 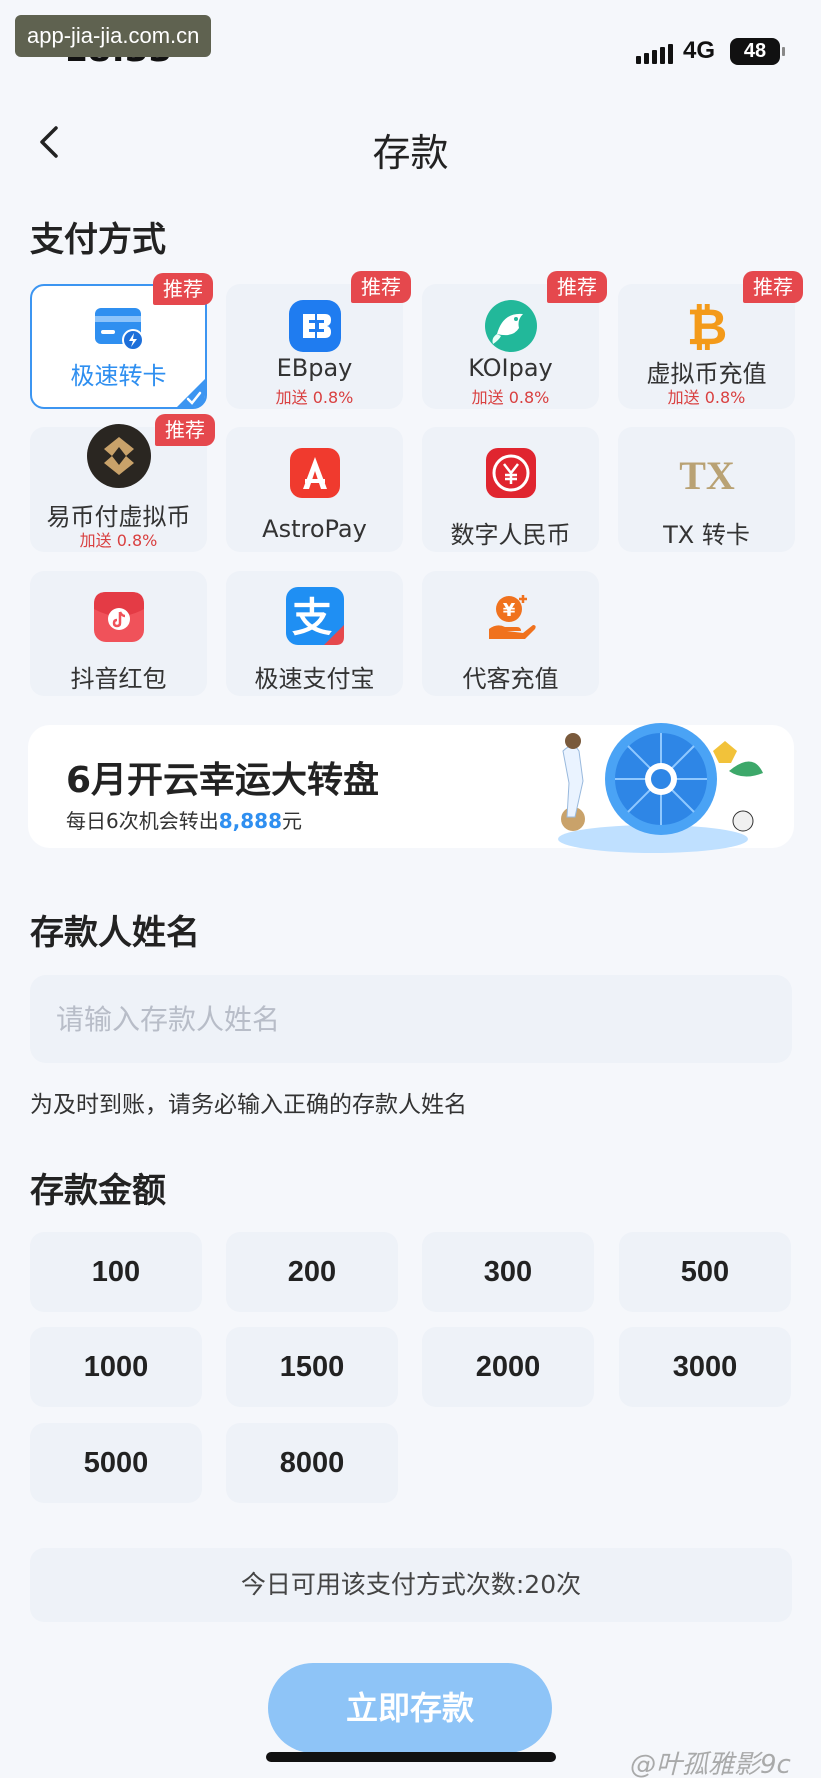 What do you see at coordinates (410, 153) in the screenshot?
I see `page-title: 存款` at bounding box center [410, 153].